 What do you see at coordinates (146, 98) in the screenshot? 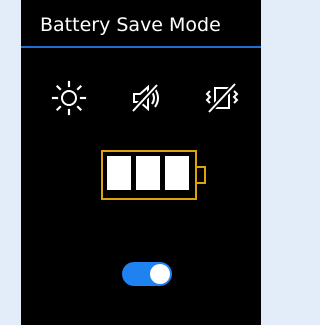
I see `sound-off-icon` at bounding box center [146, 98].